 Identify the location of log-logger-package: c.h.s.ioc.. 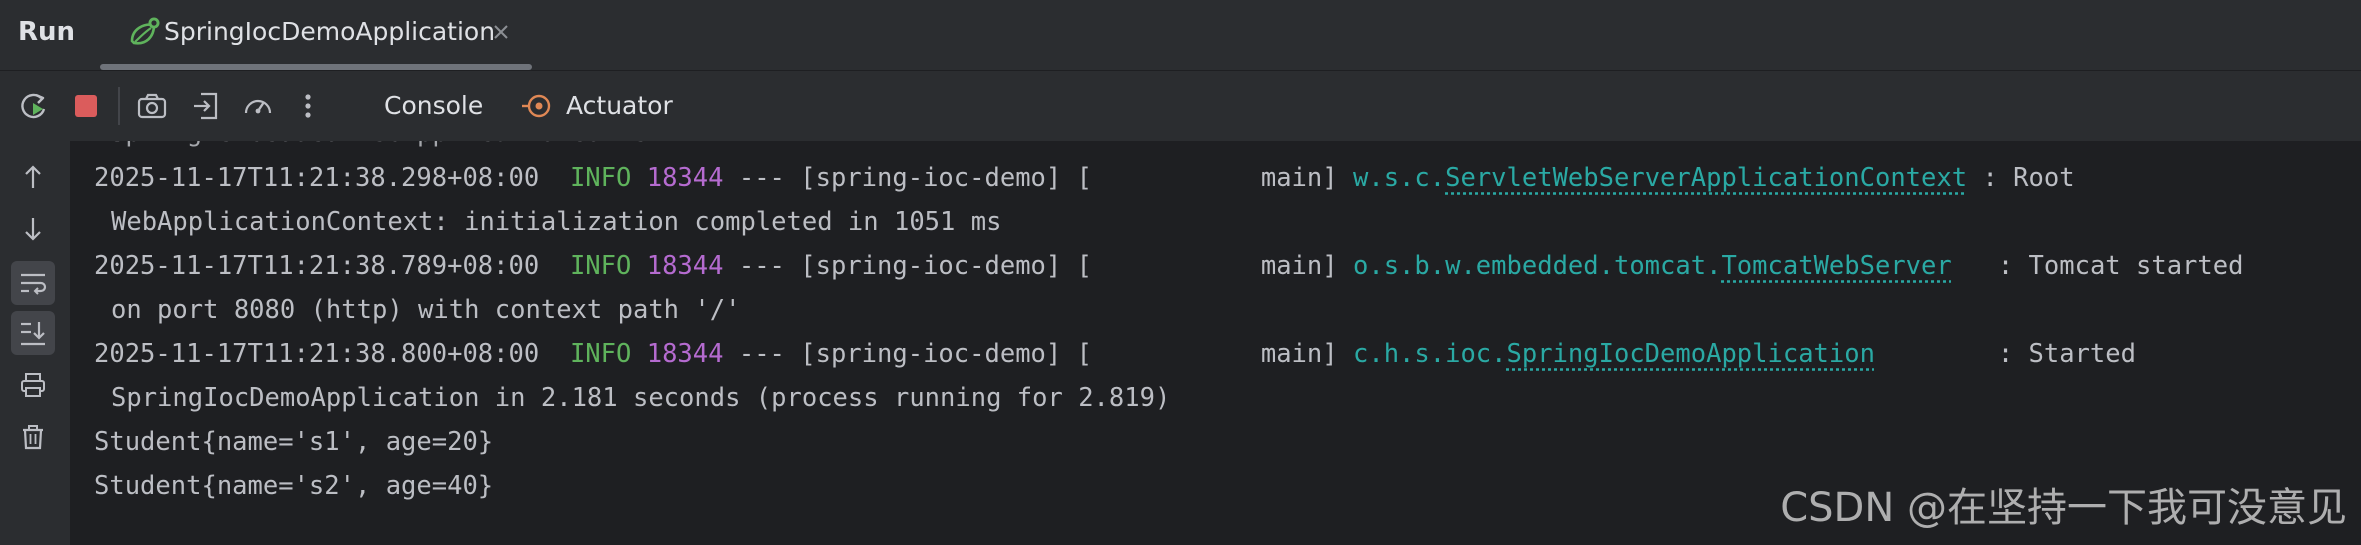
(1429, 354).